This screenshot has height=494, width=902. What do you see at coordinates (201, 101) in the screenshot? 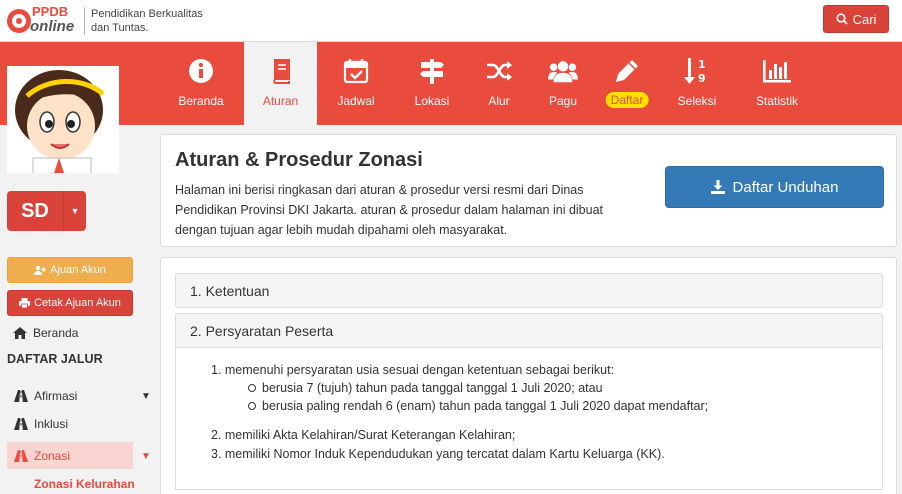
I see `nav-label: Beranda` at bounding box center [201, 101].